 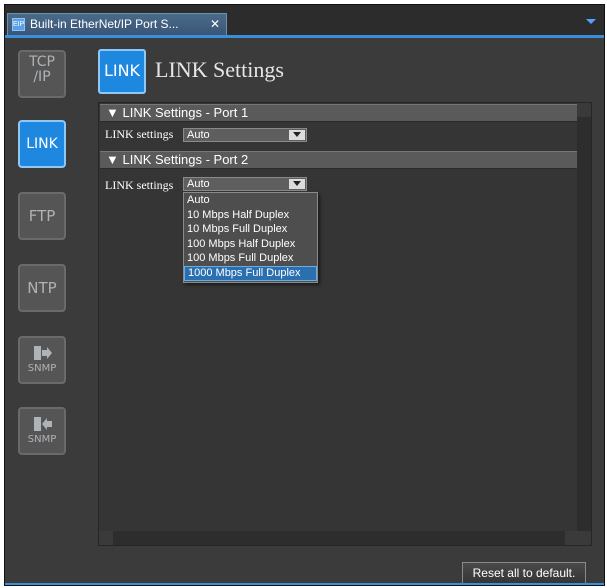 I want to click on settings-nav: TCP /IP LINK FTP NTP SNMP SNMP, so click(x=44, y=311).